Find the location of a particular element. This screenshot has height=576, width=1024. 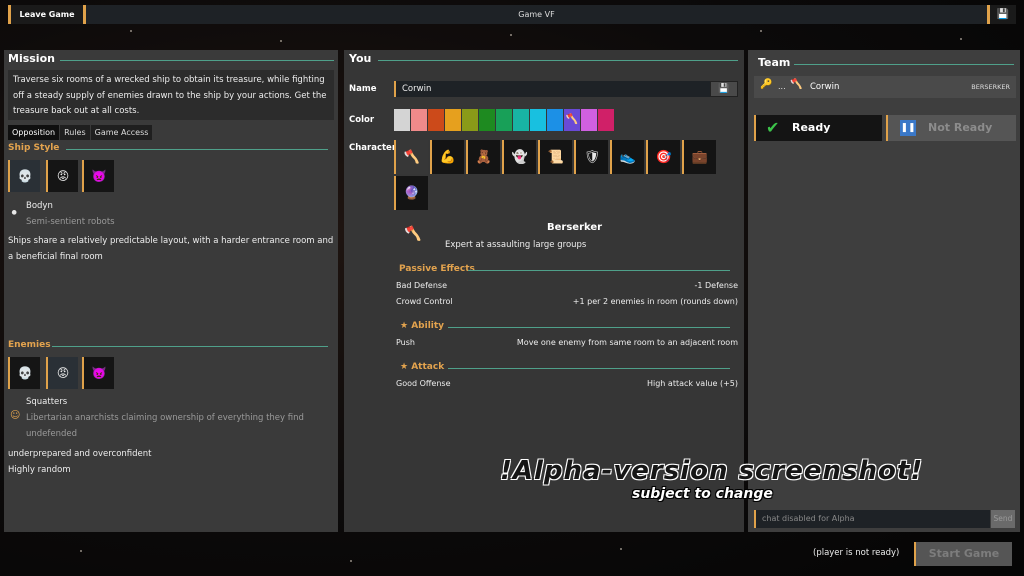

scroll-icon: 📜 is located at coordinates (555, 157).